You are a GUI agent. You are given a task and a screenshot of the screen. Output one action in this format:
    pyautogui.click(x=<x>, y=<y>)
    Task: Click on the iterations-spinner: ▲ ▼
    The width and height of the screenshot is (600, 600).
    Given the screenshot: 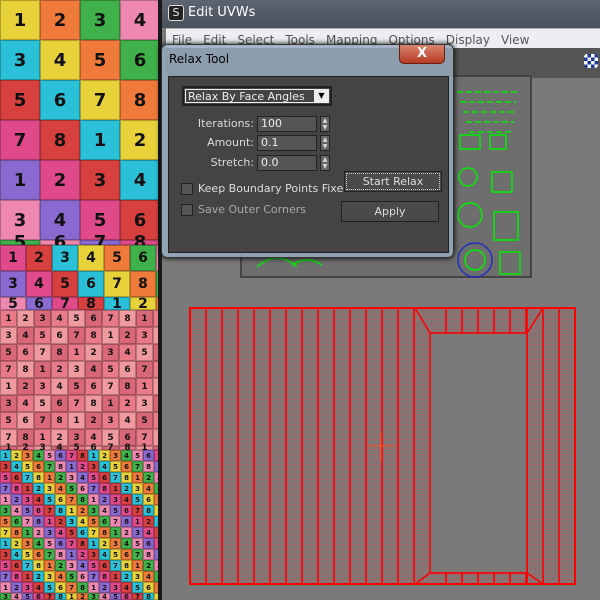 What is the action you would take?
    pyautogui.click(x=325, y=124)
    